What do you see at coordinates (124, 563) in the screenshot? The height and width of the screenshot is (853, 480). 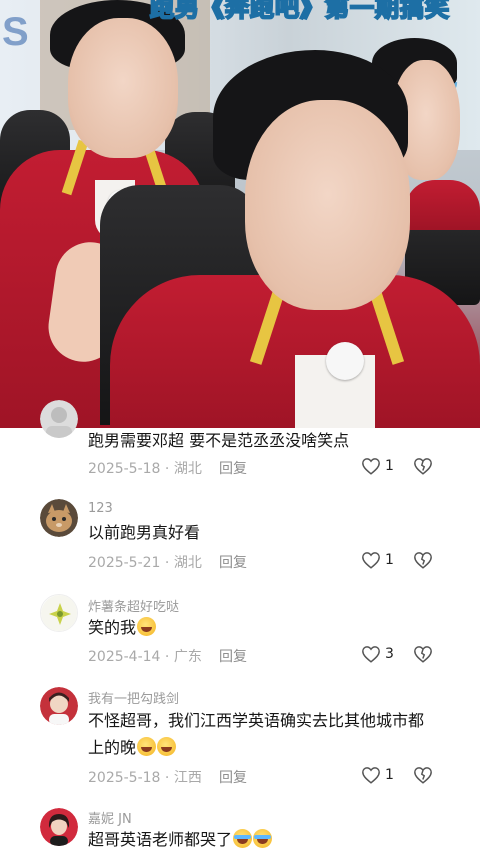 I see `comment-date: 2025-5-21` at bounding box center [124, 563].